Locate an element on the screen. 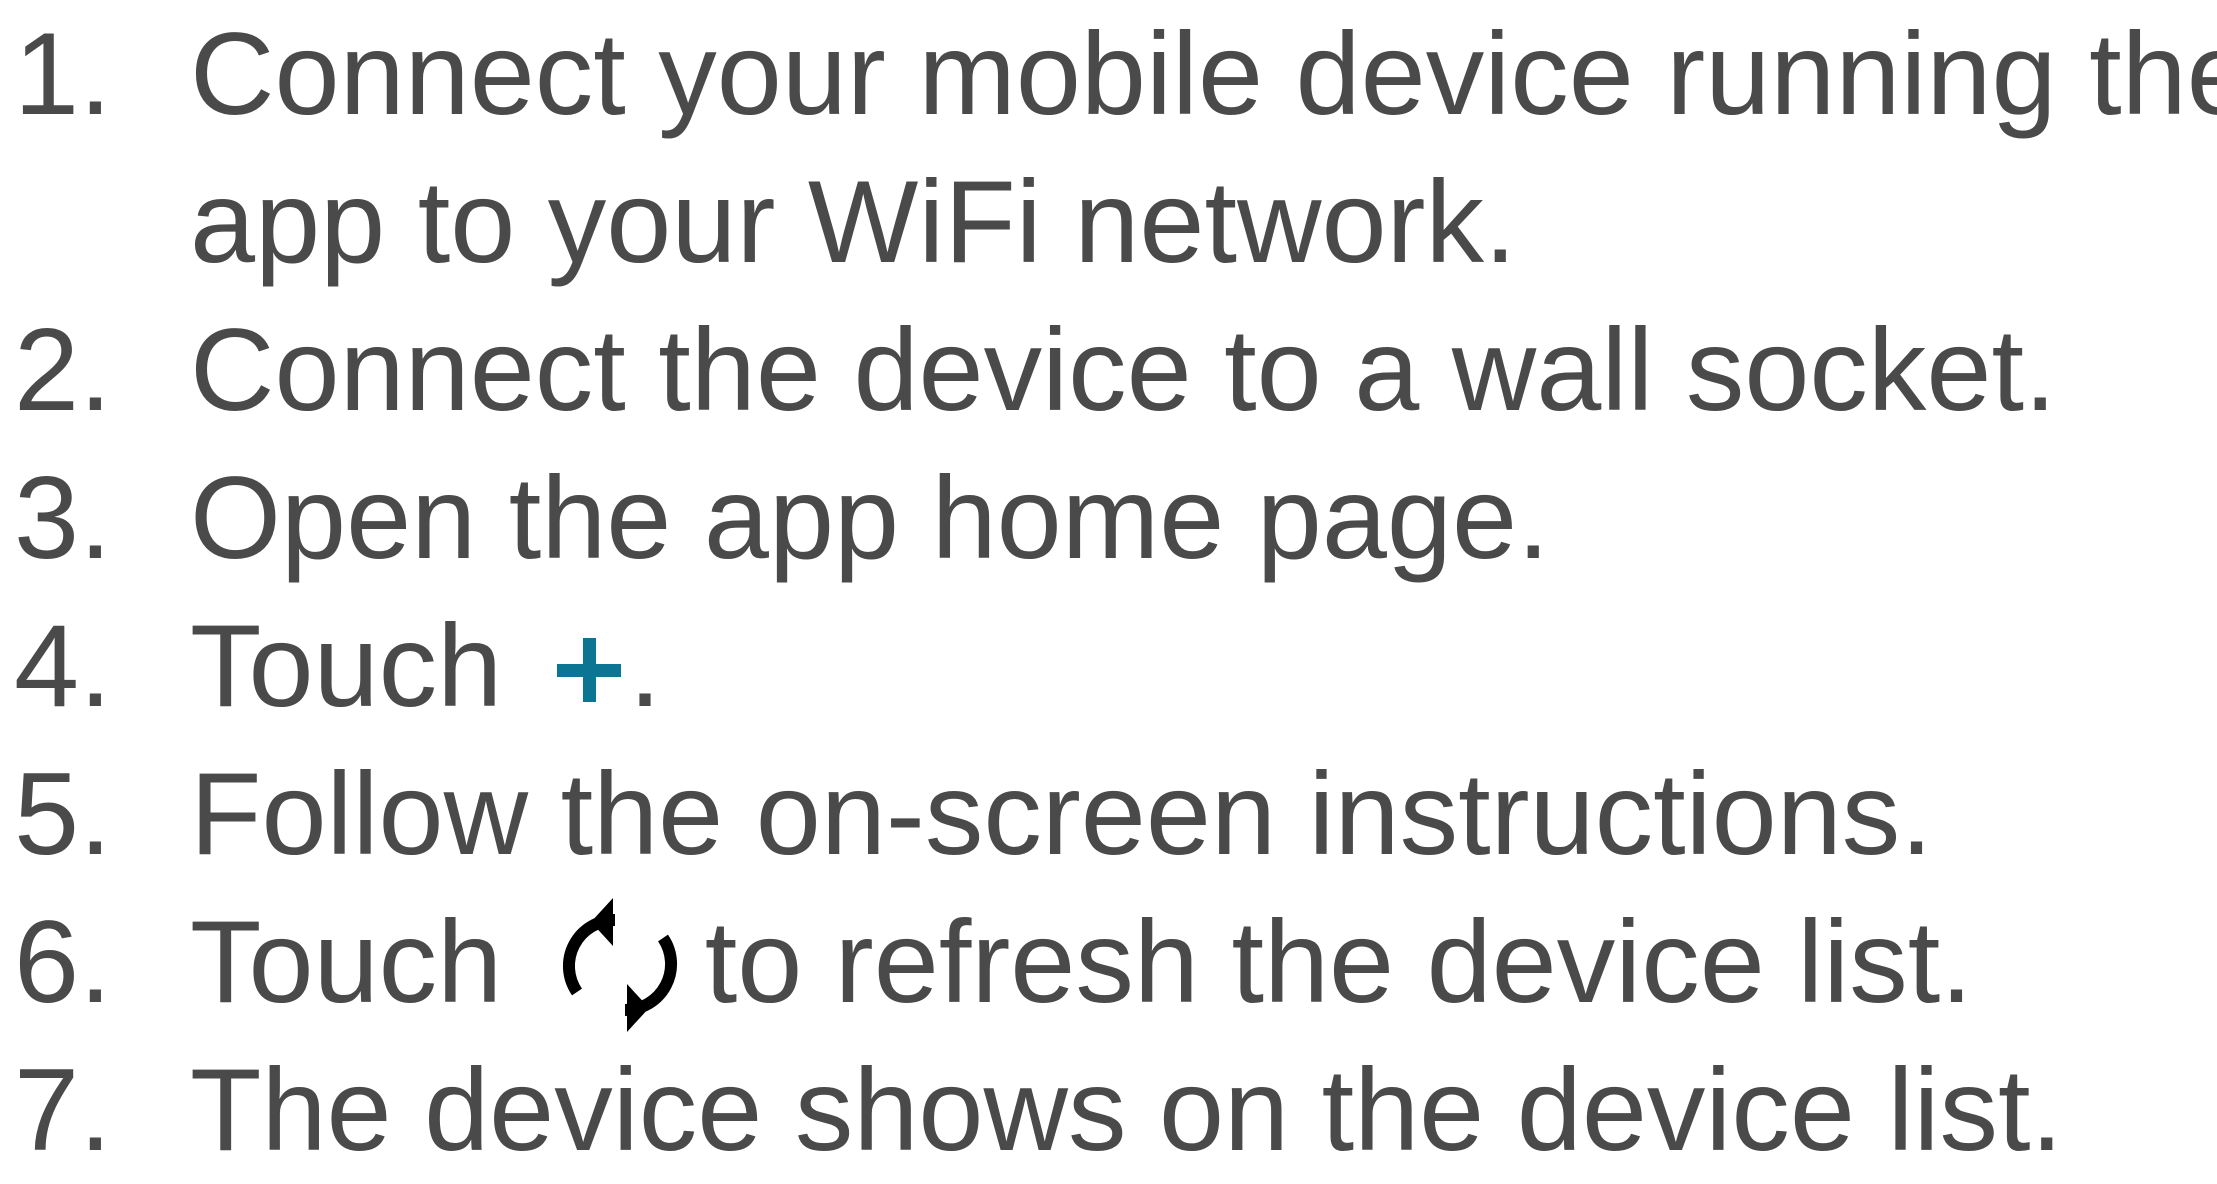 This screenshot has width=2217, height=1184. step-text-after-icon: to refresh the device list. is located at coordinates (1338, 961).